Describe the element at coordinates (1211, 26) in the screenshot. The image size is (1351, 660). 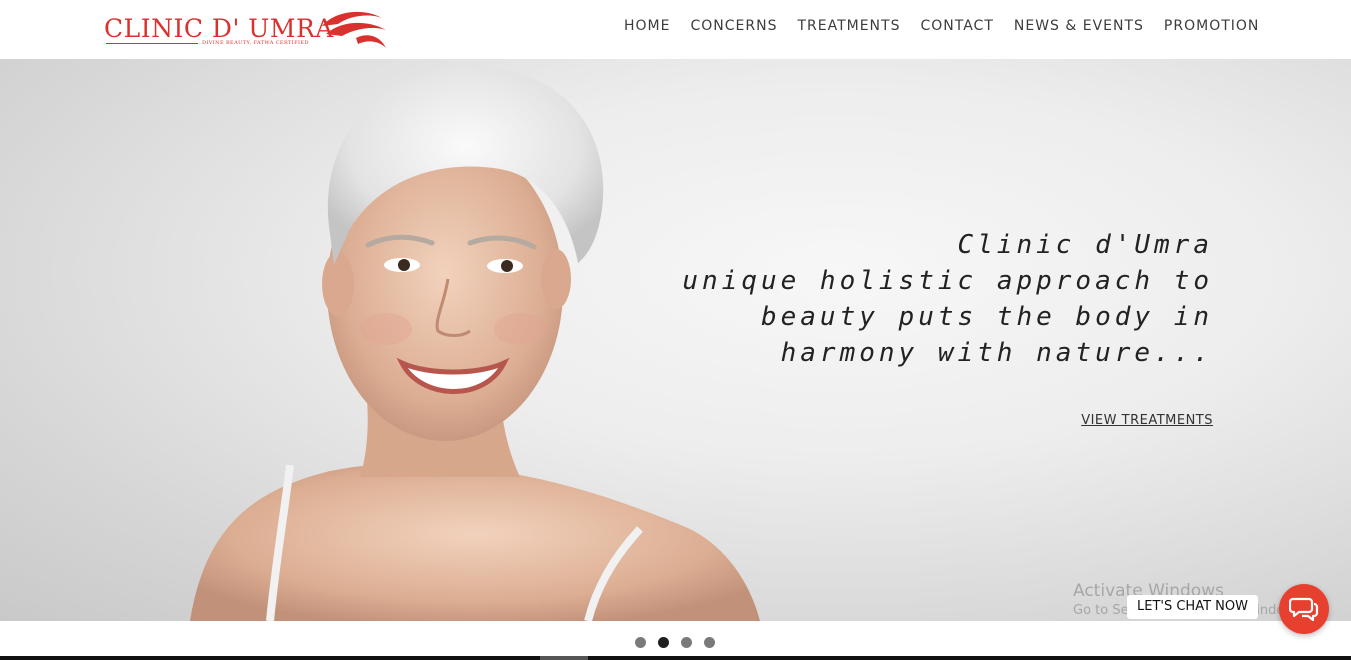
I see `nav-promotion: PROMOTION` at that location.